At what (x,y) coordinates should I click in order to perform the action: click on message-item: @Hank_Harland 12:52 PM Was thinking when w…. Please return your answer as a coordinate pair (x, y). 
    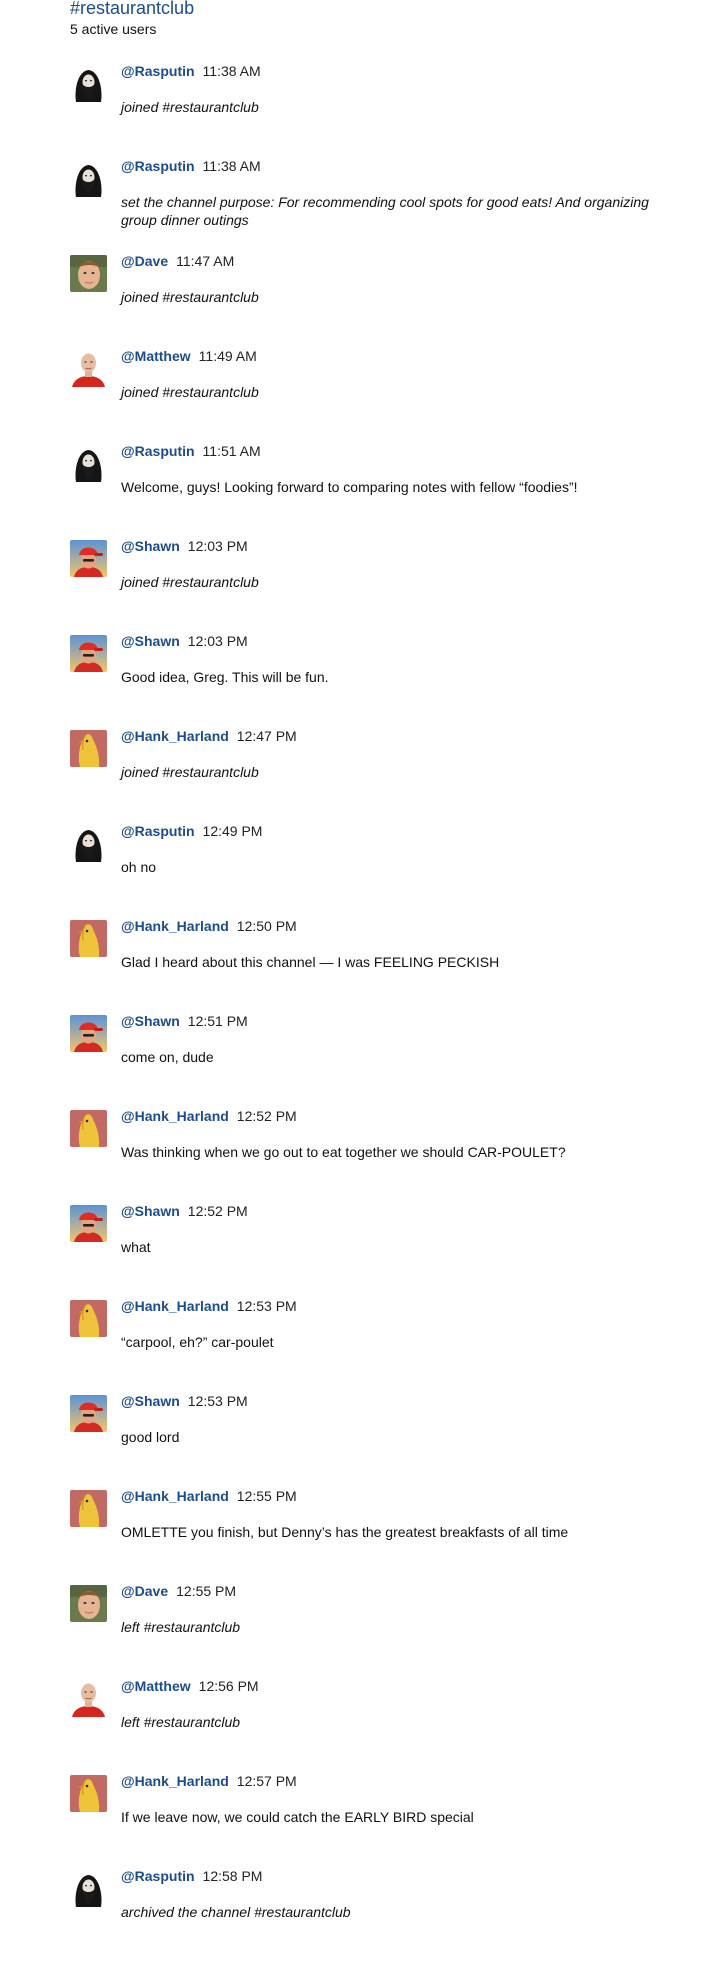
    Looking at the image, I should click on (380, 1155).